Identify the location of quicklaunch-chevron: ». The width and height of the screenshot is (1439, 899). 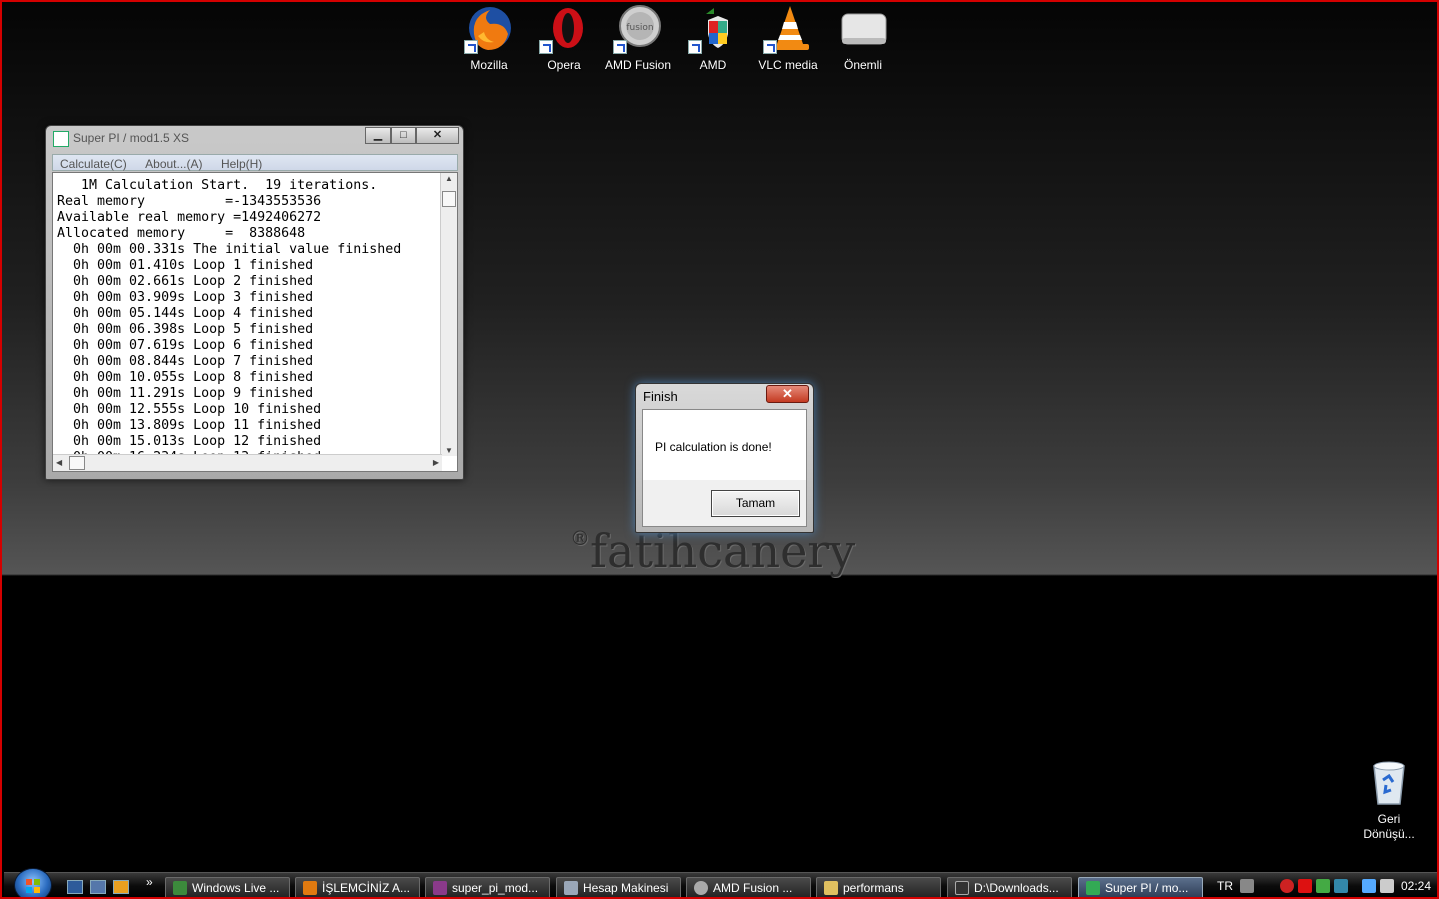
(149, 882).